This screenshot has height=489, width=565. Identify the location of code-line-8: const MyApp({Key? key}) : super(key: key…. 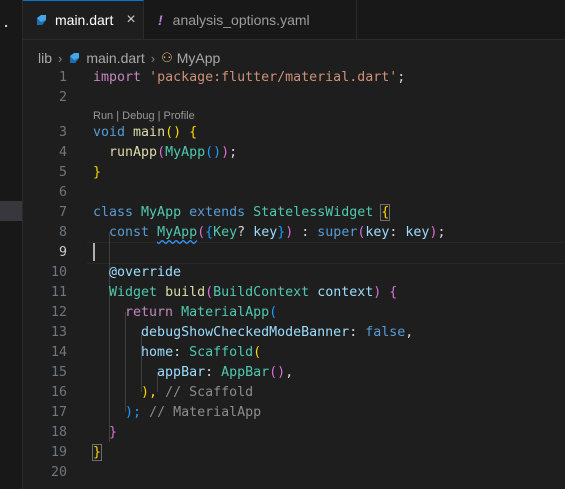
(277, 232).